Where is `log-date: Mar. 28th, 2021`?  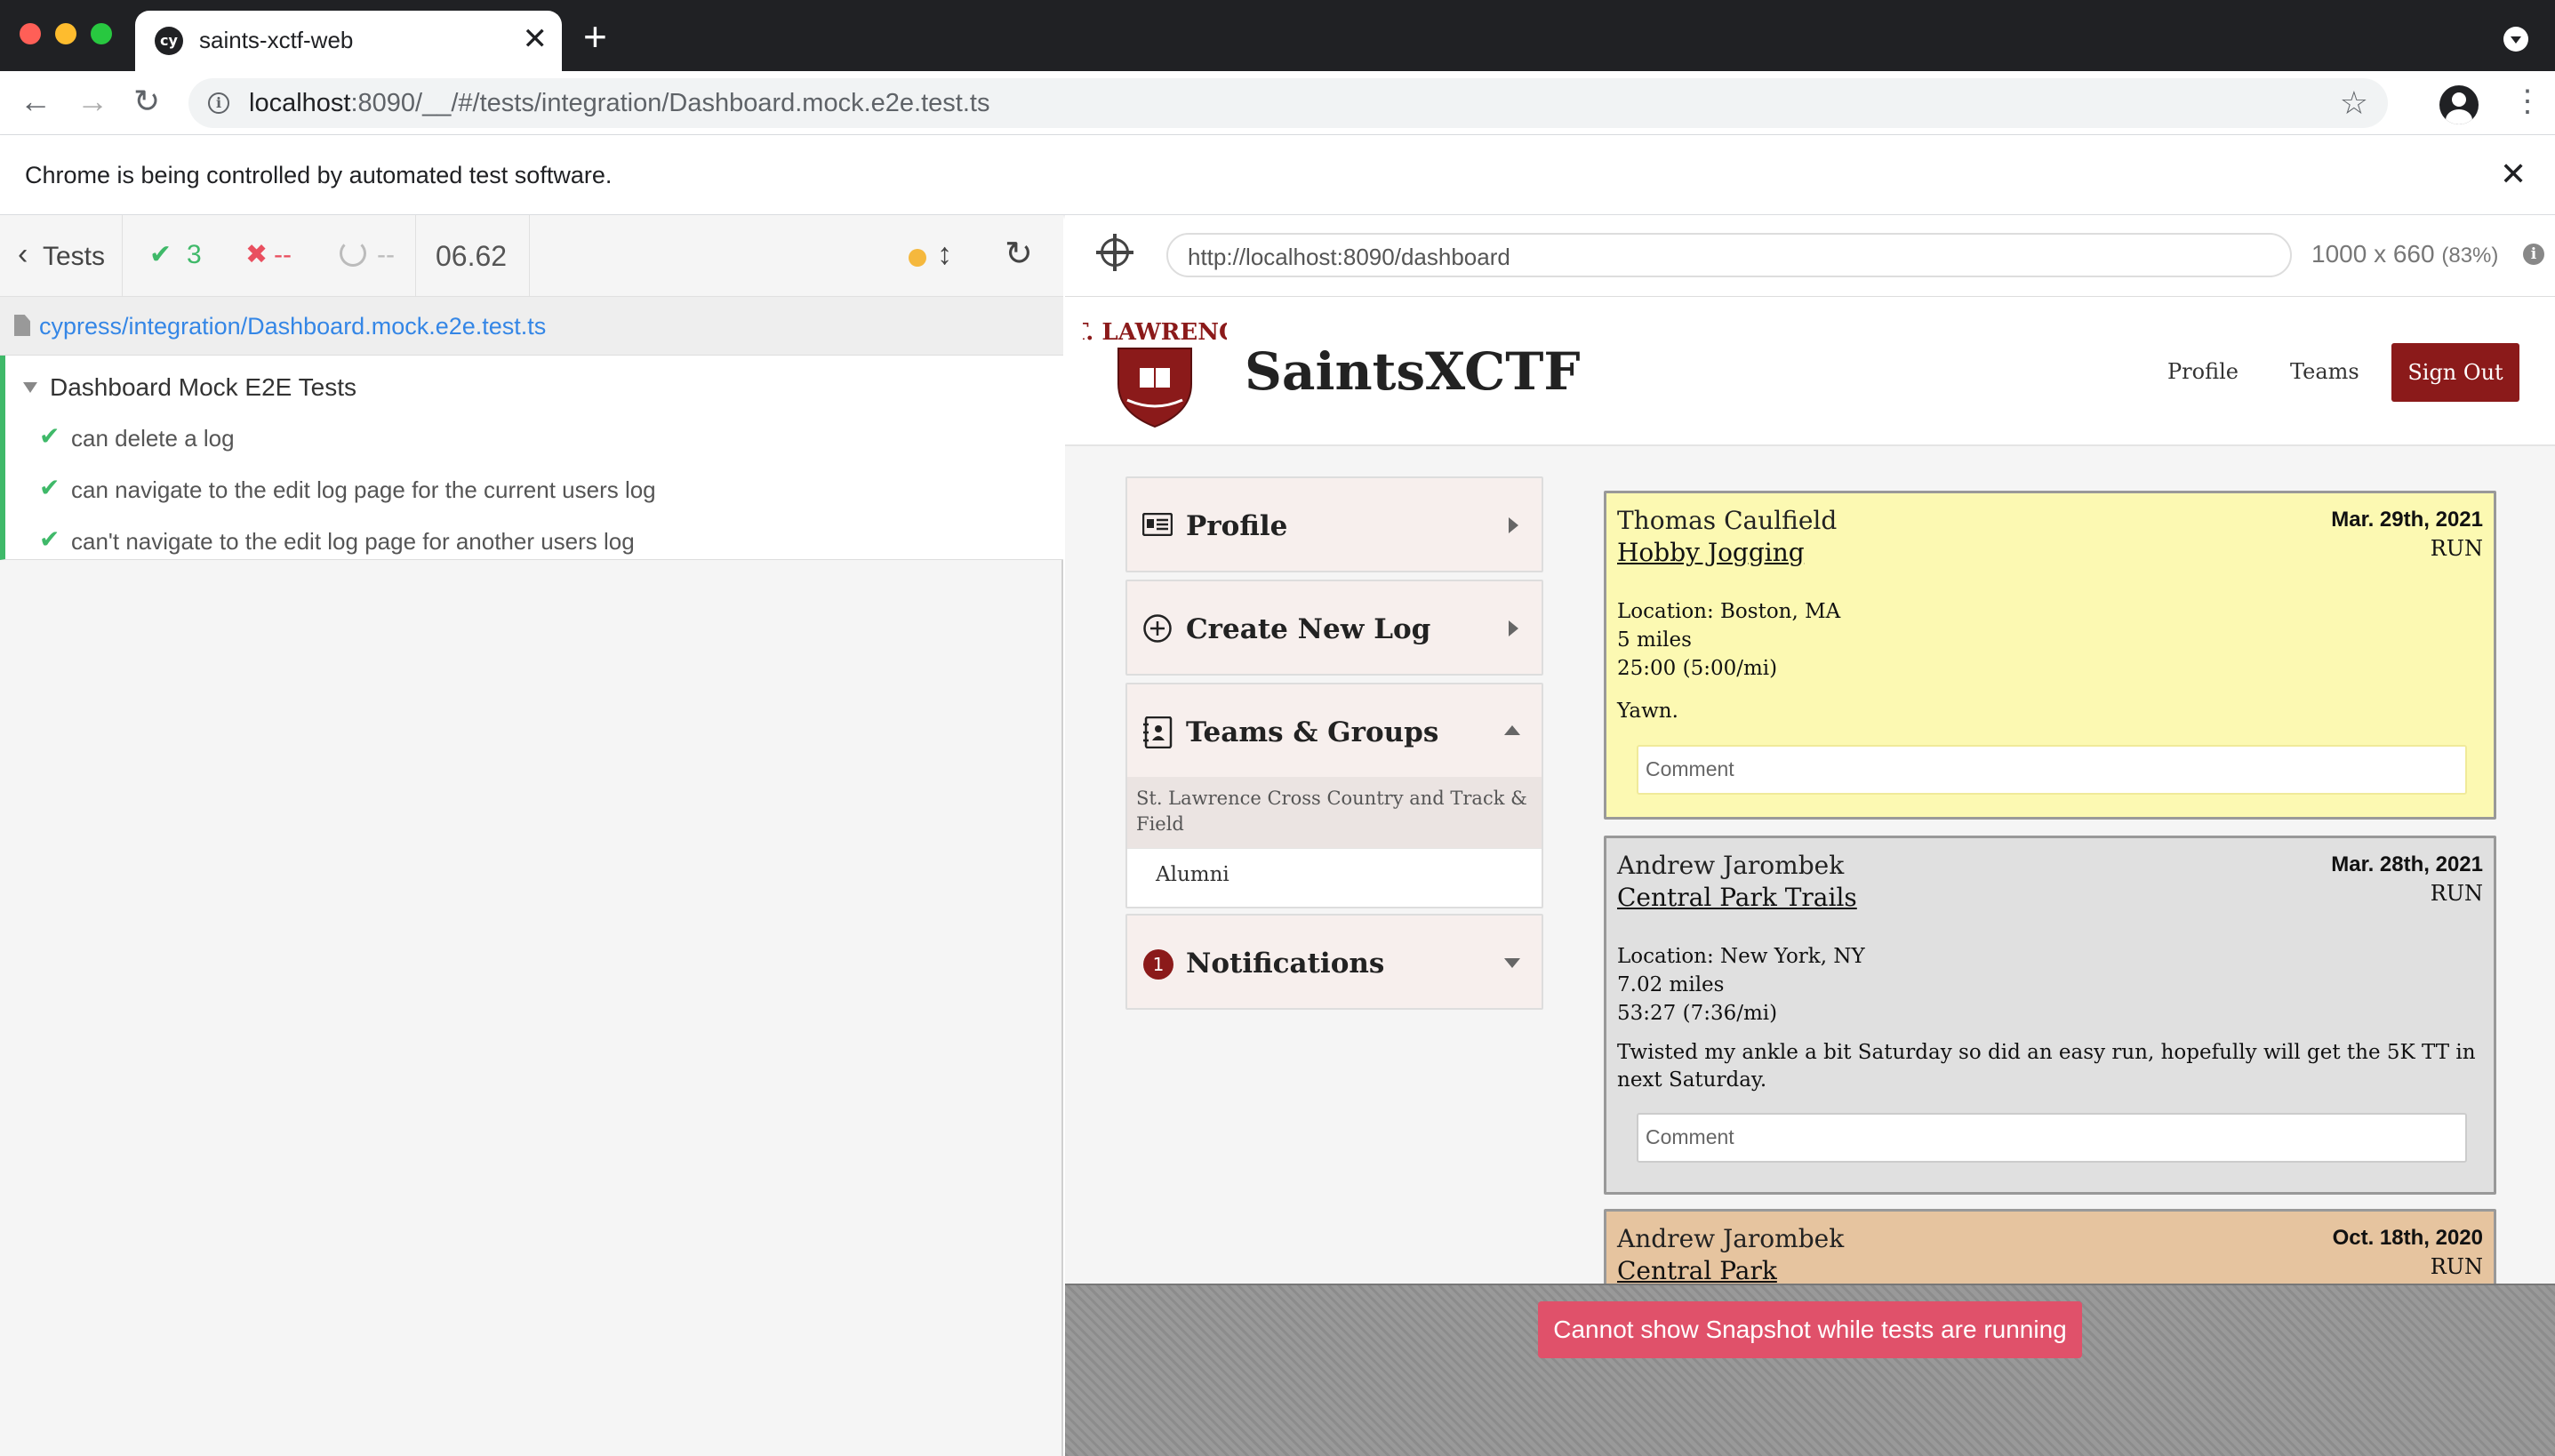 log-date: Mar. 28th, 2021 is located at coordinates (2407, 864).